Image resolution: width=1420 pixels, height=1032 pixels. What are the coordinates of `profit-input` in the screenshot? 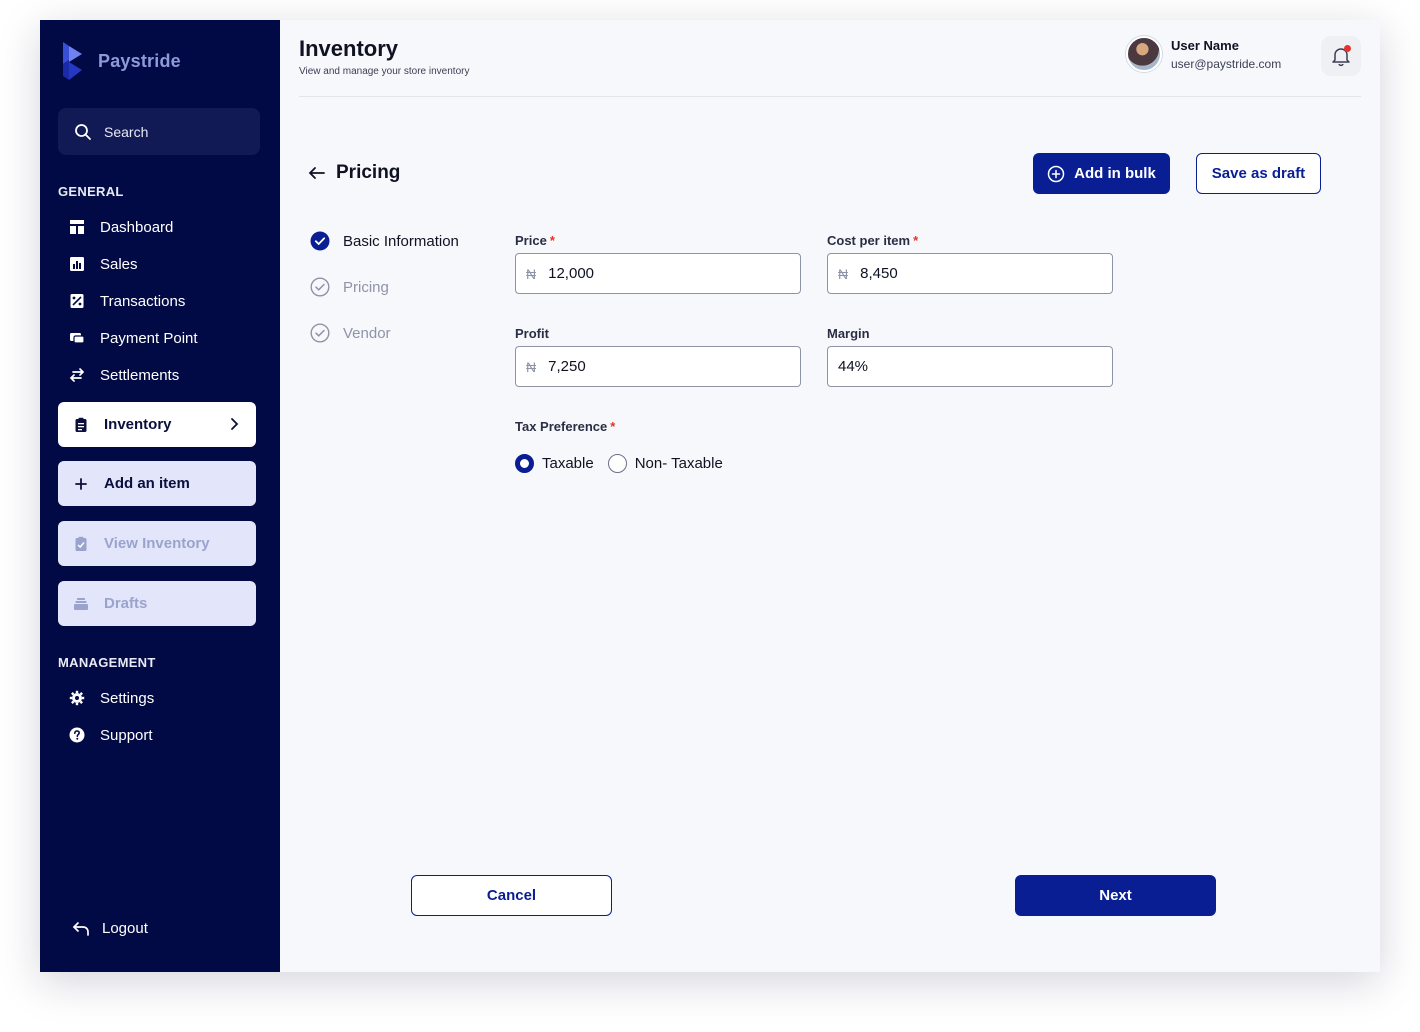 It's located at (658, 366).